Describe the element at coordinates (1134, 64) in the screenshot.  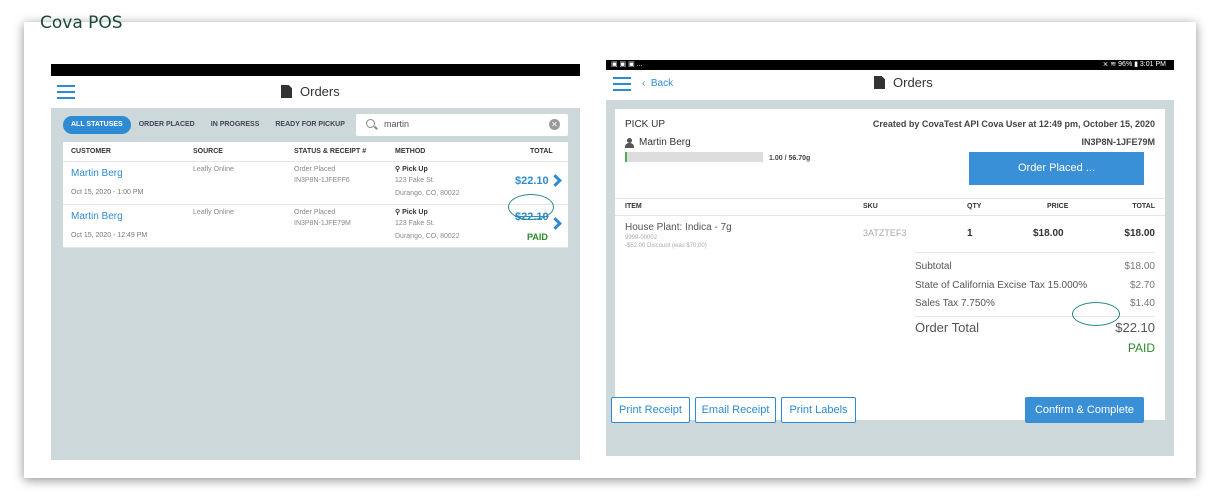
I see `status-icons-right: ⨯ ≋ 96% ▮ 3:01 PM` at that location.